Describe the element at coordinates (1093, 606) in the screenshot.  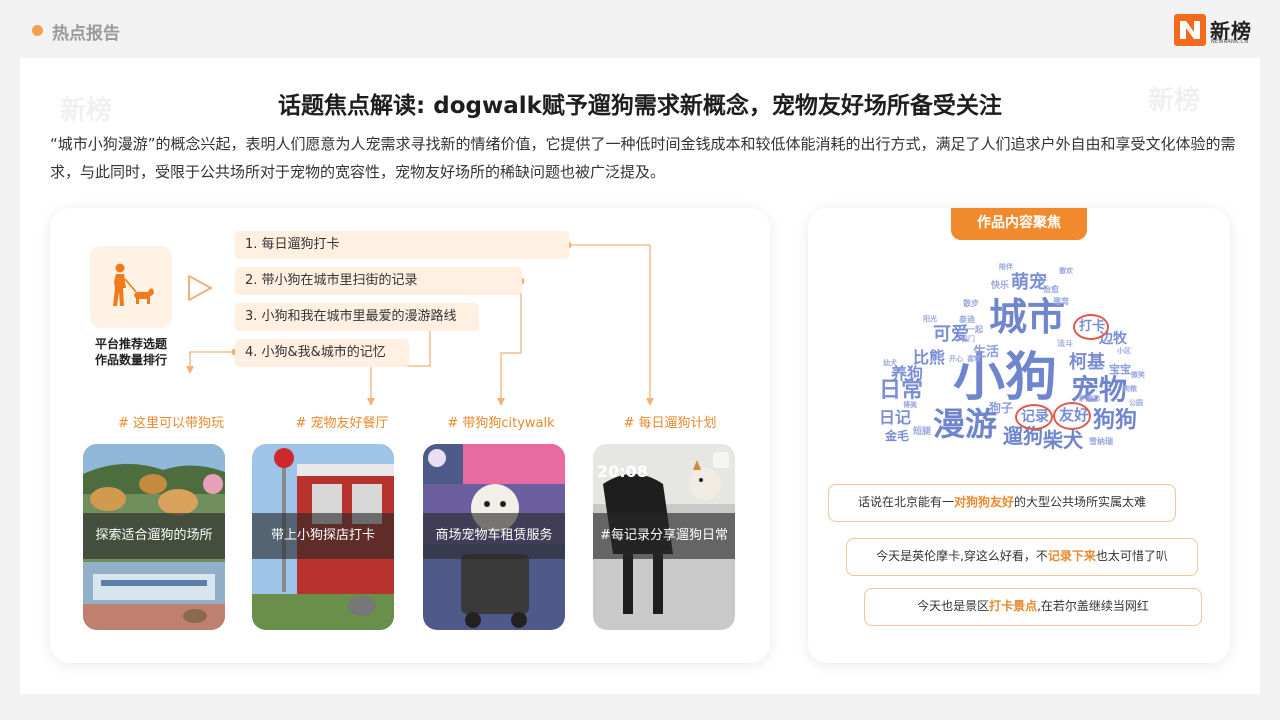
I see `comment-text: ,在若尔盖继续当网红` at that location.